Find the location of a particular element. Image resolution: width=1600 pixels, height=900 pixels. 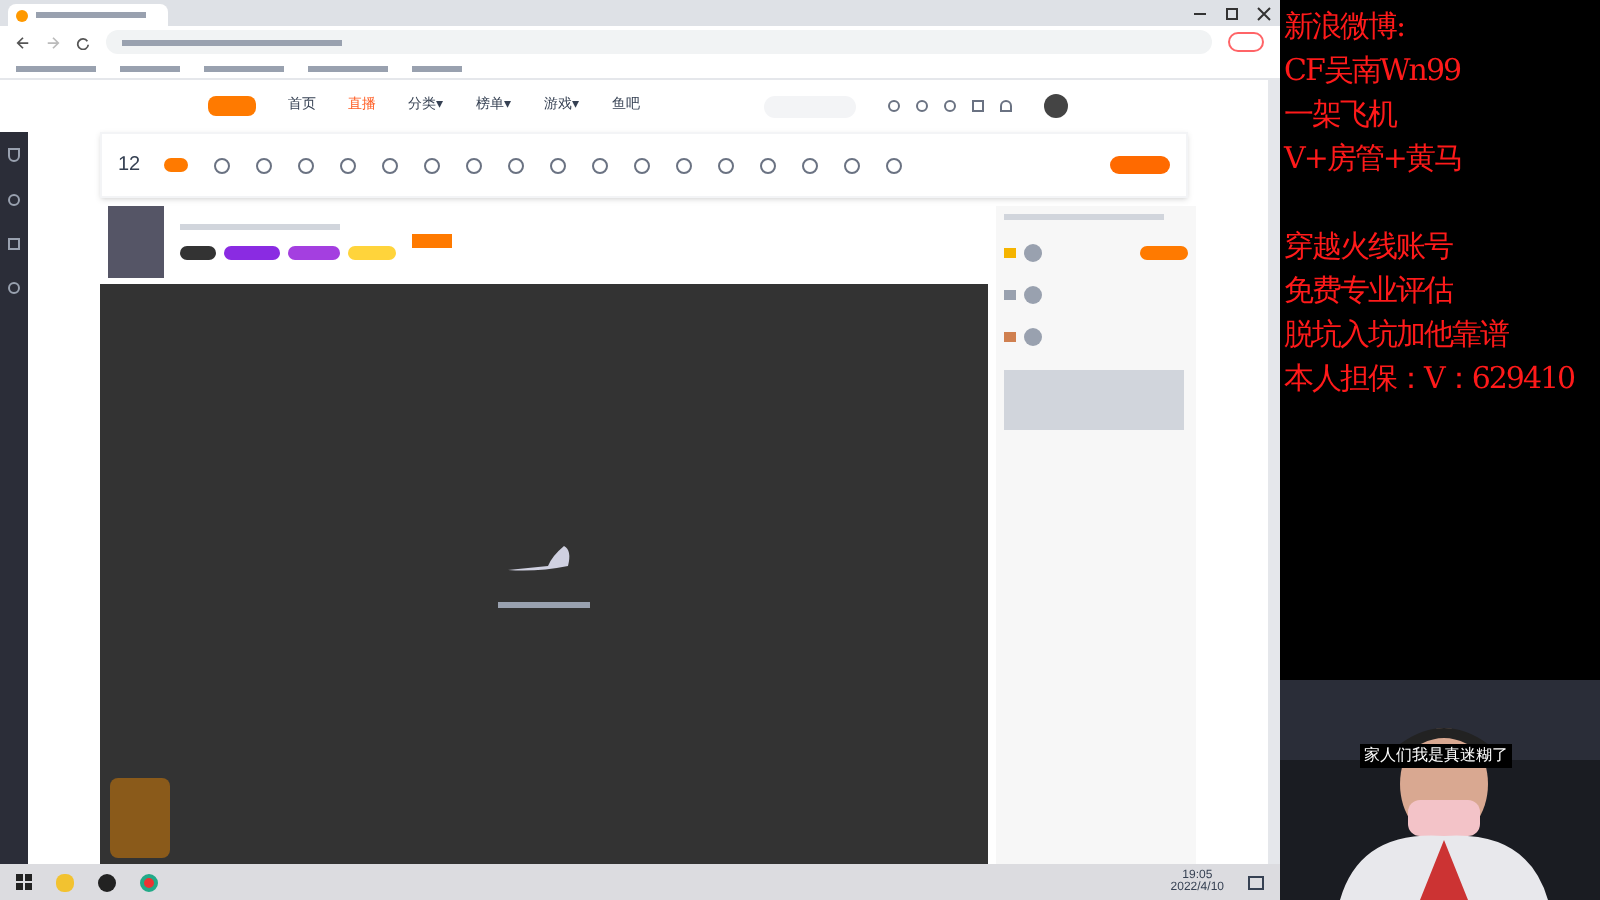

close-icon is located at coordinates (1264, 14).